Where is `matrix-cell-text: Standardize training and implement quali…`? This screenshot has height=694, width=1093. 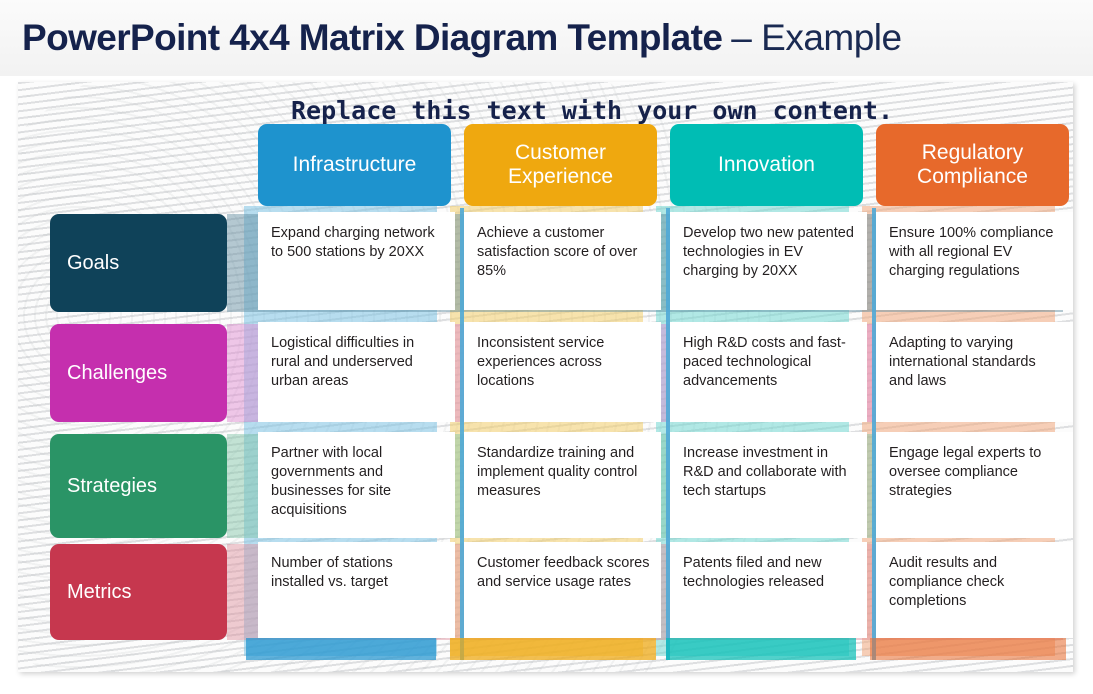
matrix-cell-text: Standardize training and implement quali… is located at coordinates (557, 472).